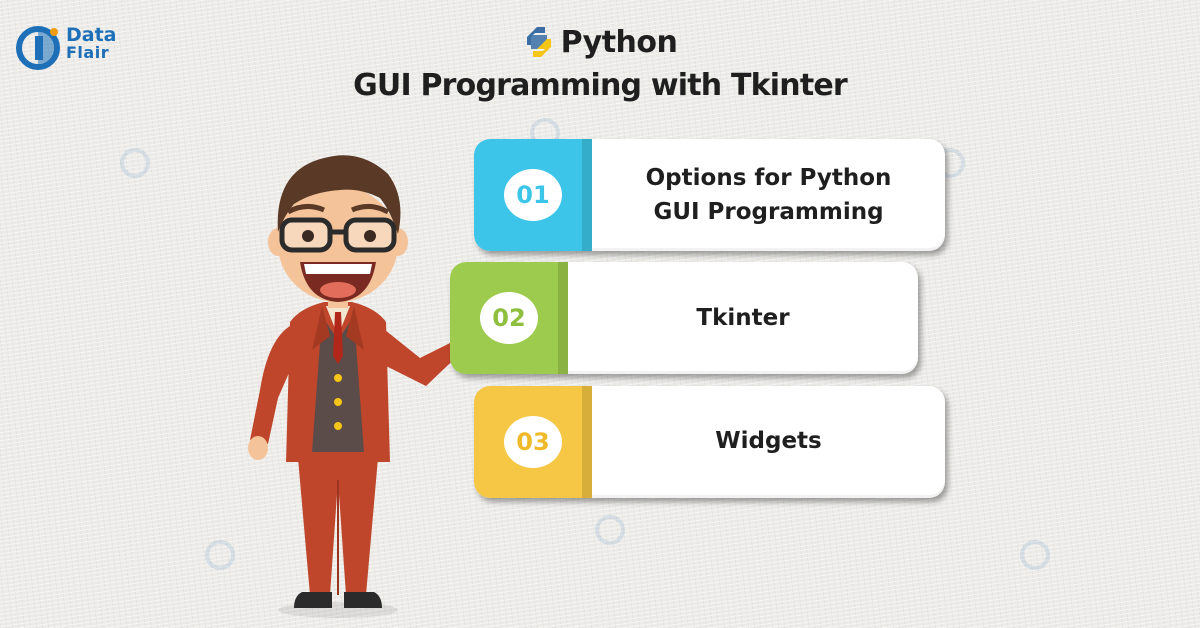  I want to click on list-item: 03 Widgets, so click(709, 442).